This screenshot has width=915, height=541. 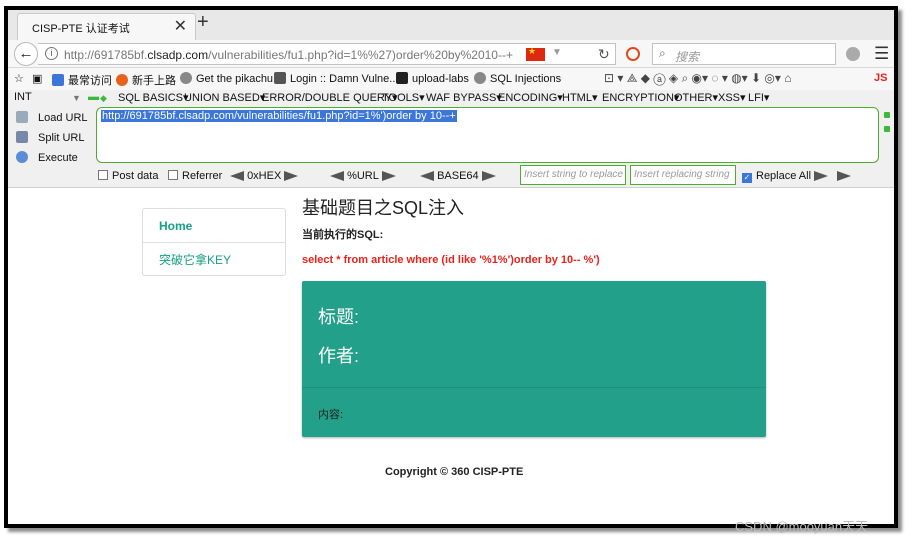 I want to click on article-author-label: 作者:, so click(x=339, y=356).